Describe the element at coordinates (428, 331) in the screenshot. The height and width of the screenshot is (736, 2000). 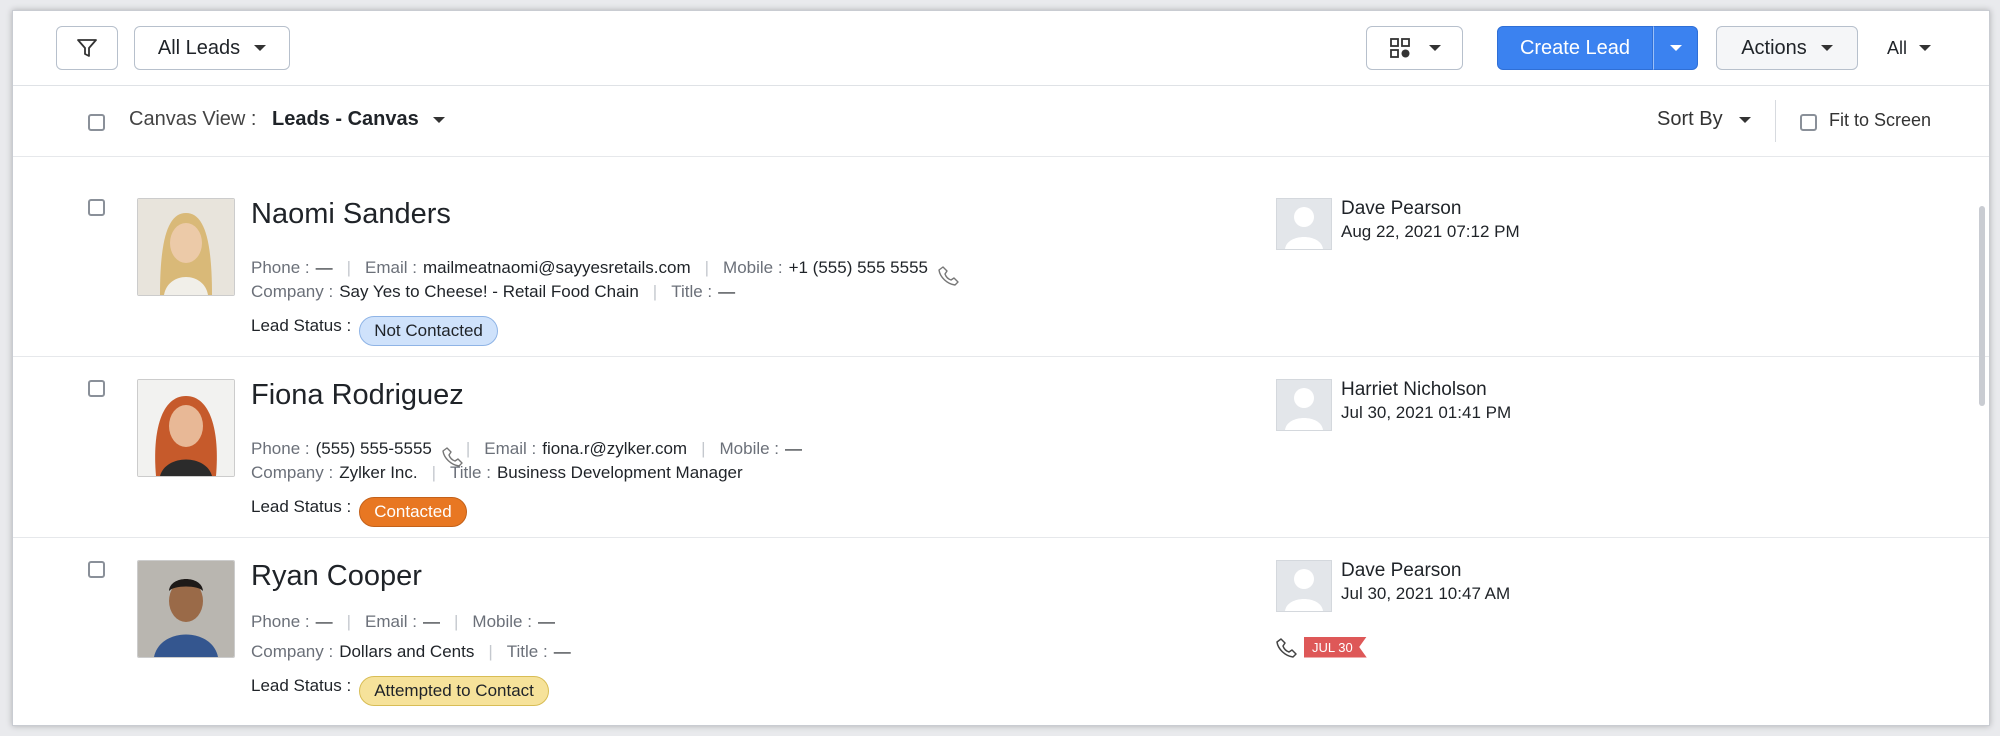
I see `status-badge: Not Contacted` at that location.